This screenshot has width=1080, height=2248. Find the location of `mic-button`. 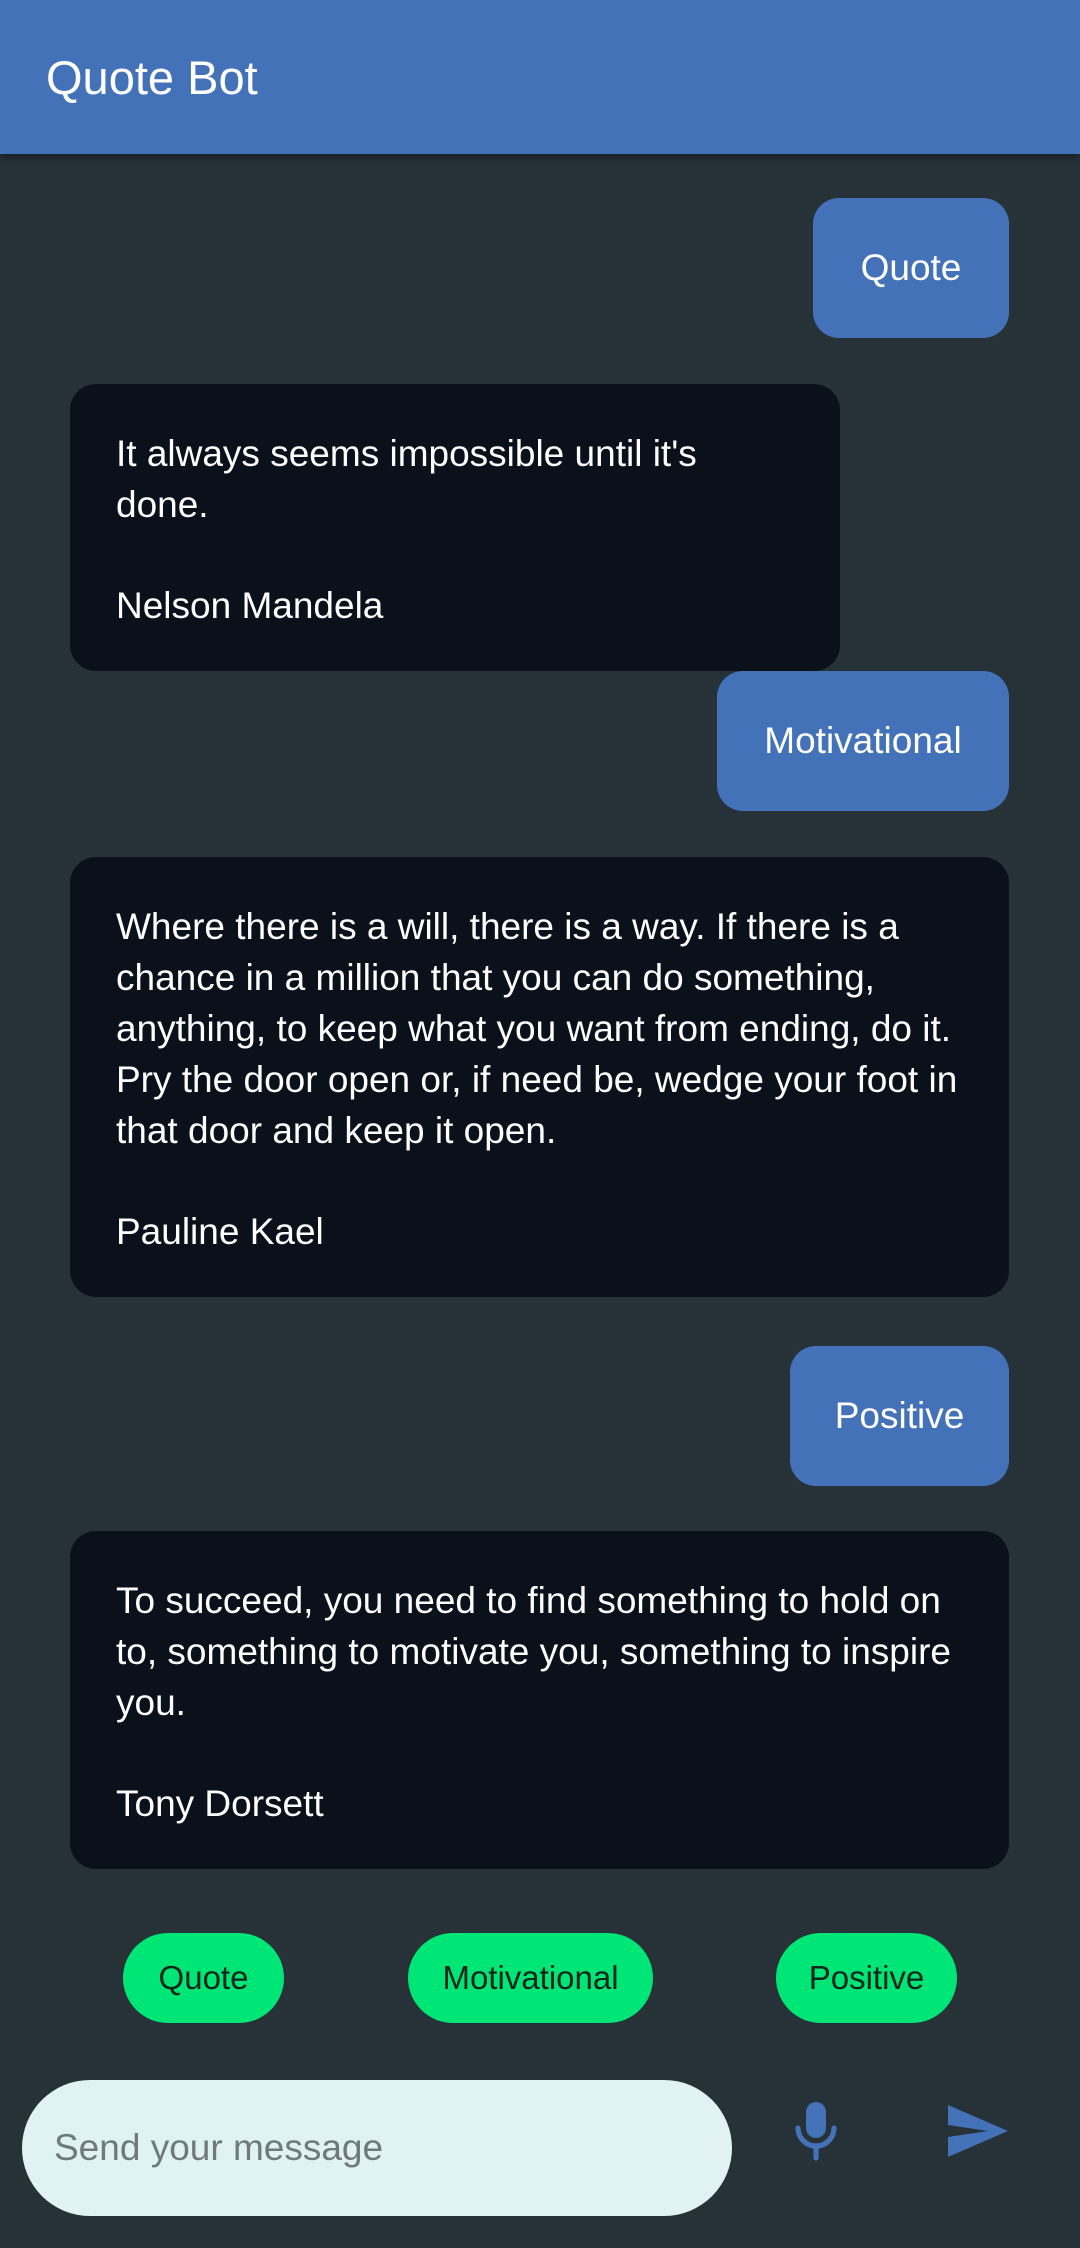

mic-button is located at coordinates (816, 2131).